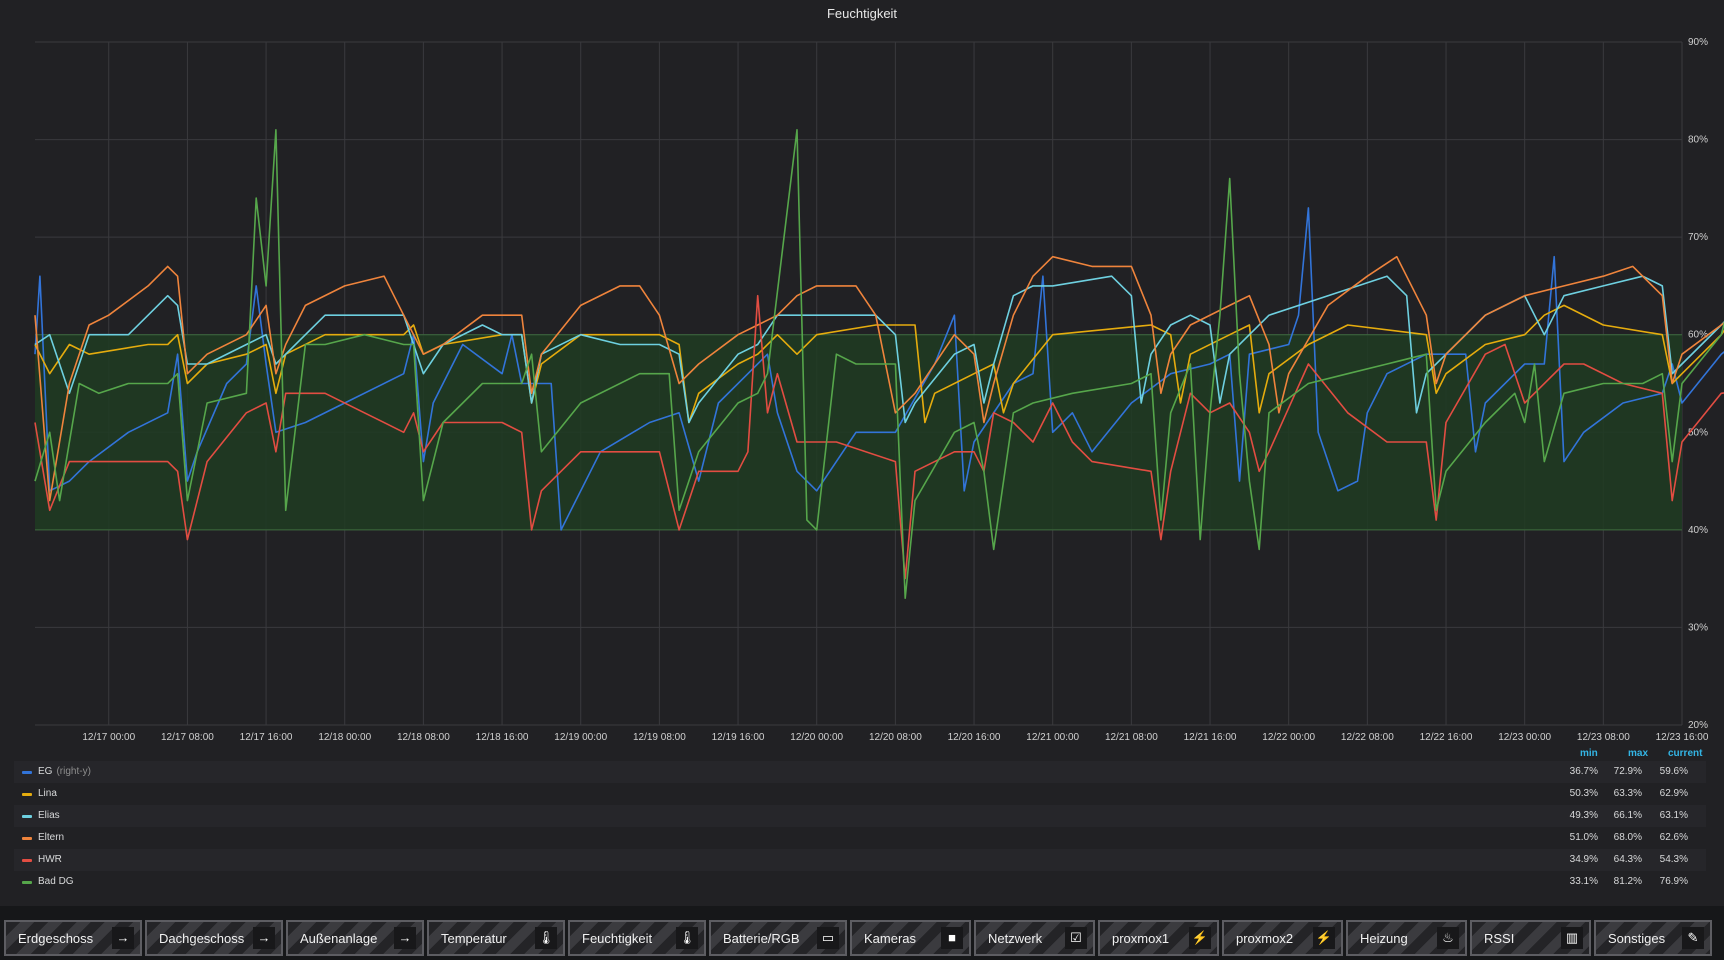 The height and width of the screenshot is (960, 1724). Describe the element at coordinates (1682, 737) in the screenshot. I see `x-tick-label: 12/23 16:00` at that location.